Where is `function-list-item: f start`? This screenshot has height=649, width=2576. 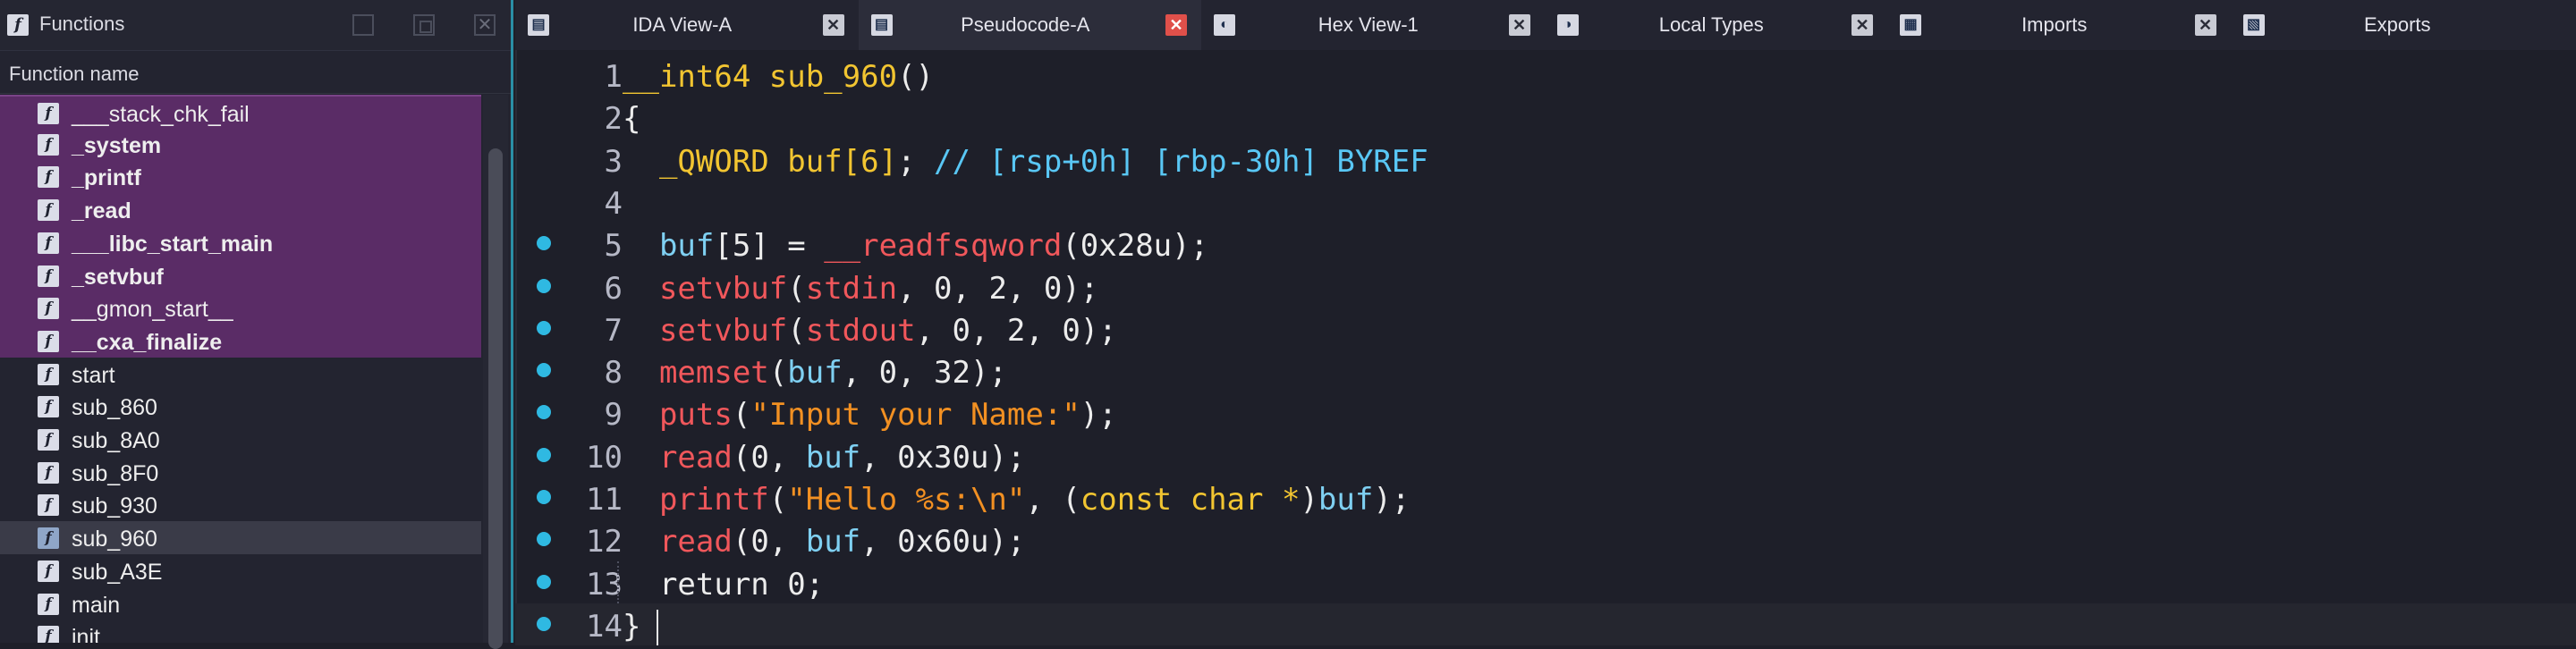
function-list-item: f start is located at coordinates (240, 374).